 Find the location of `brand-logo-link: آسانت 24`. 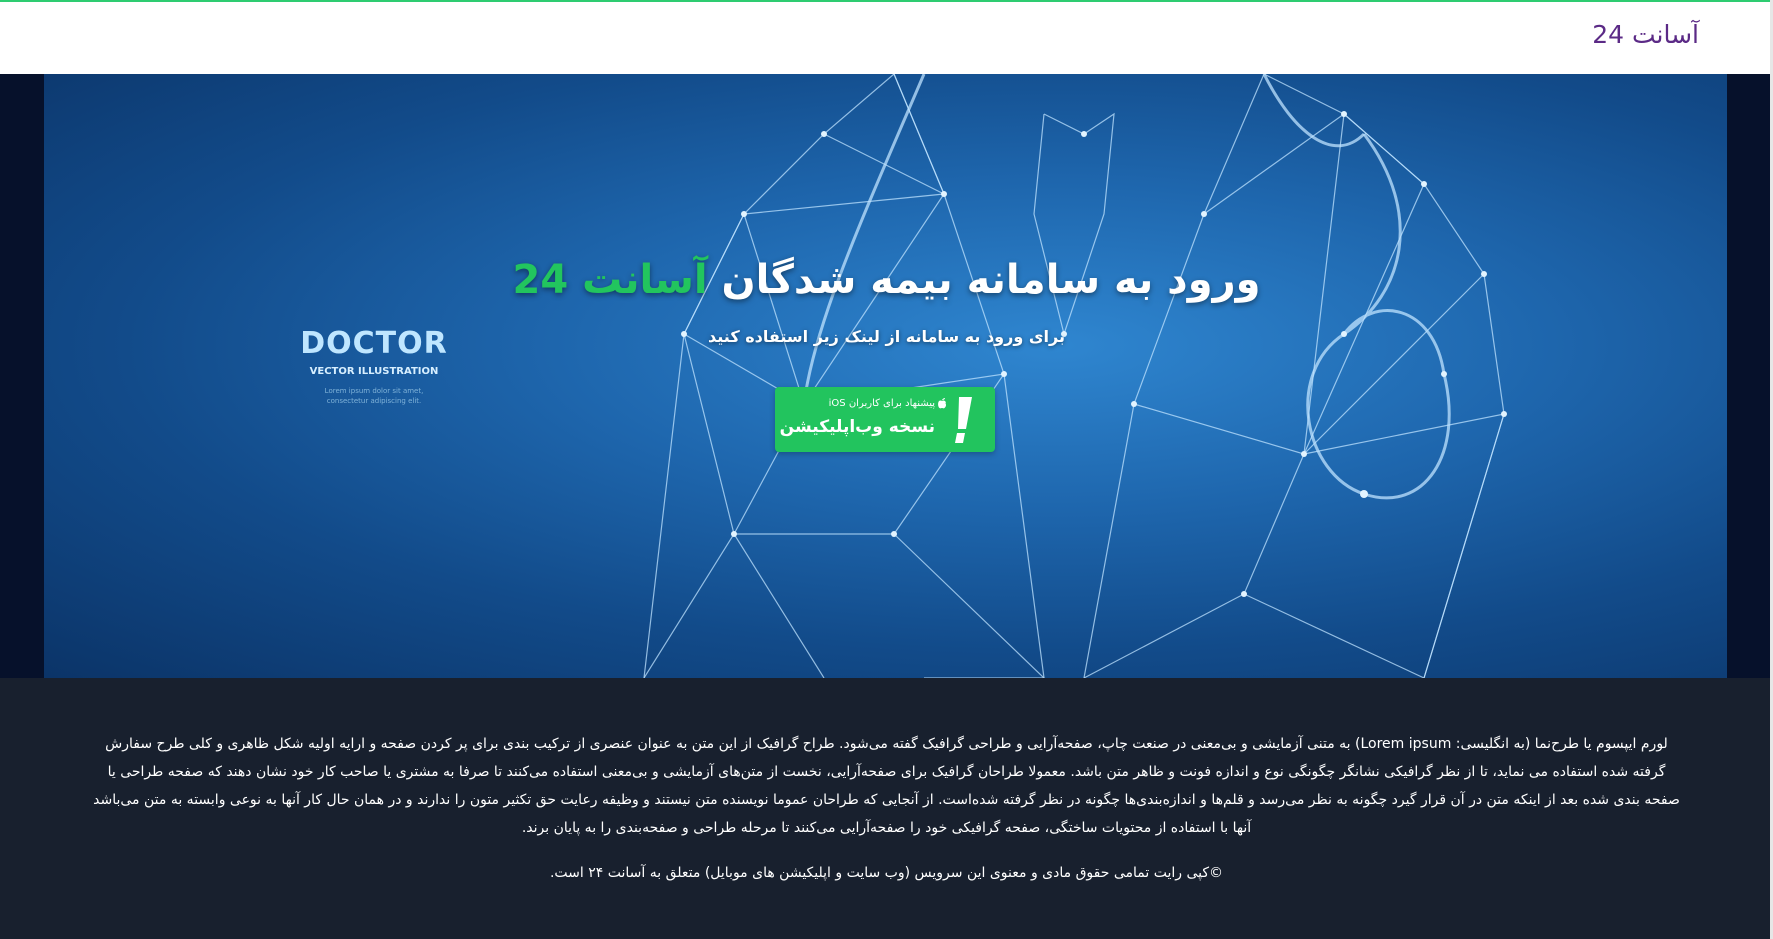

brand-logo-link: آسانت 24 is located at coordinates (1645, 34).